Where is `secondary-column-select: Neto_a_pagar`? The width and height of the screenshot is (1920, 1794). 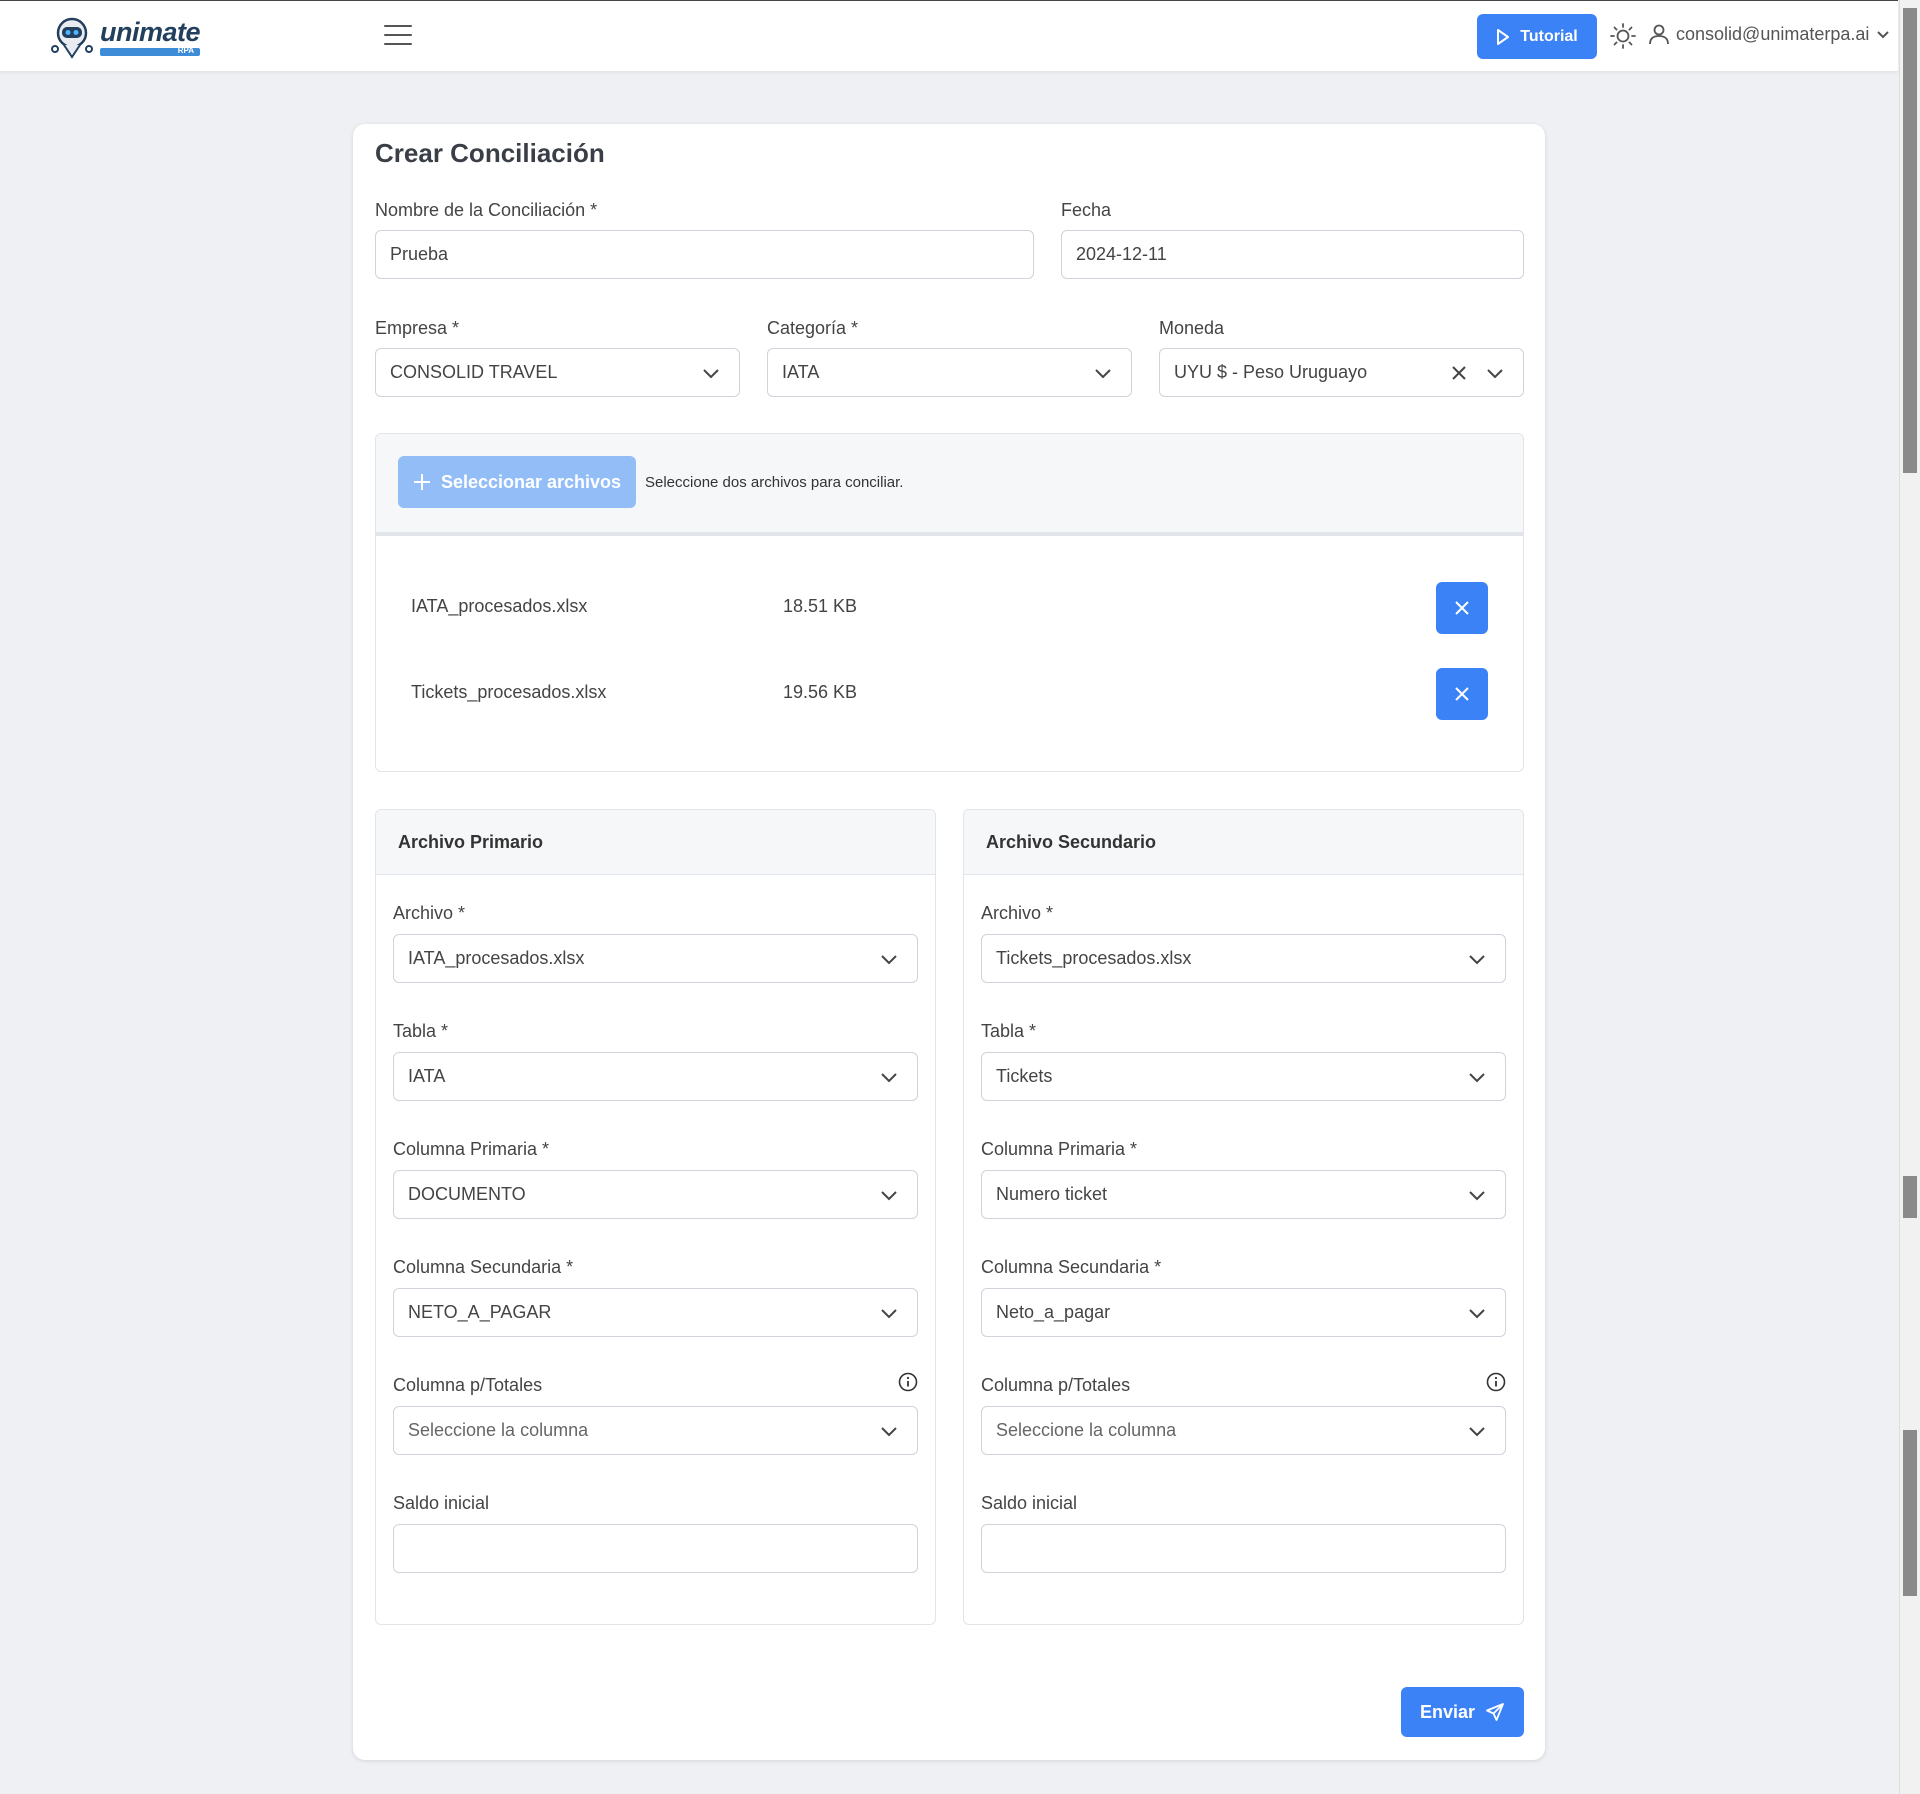 secondary-column-select: Neto_a_pagar is located at coordinates (1243, 1312).